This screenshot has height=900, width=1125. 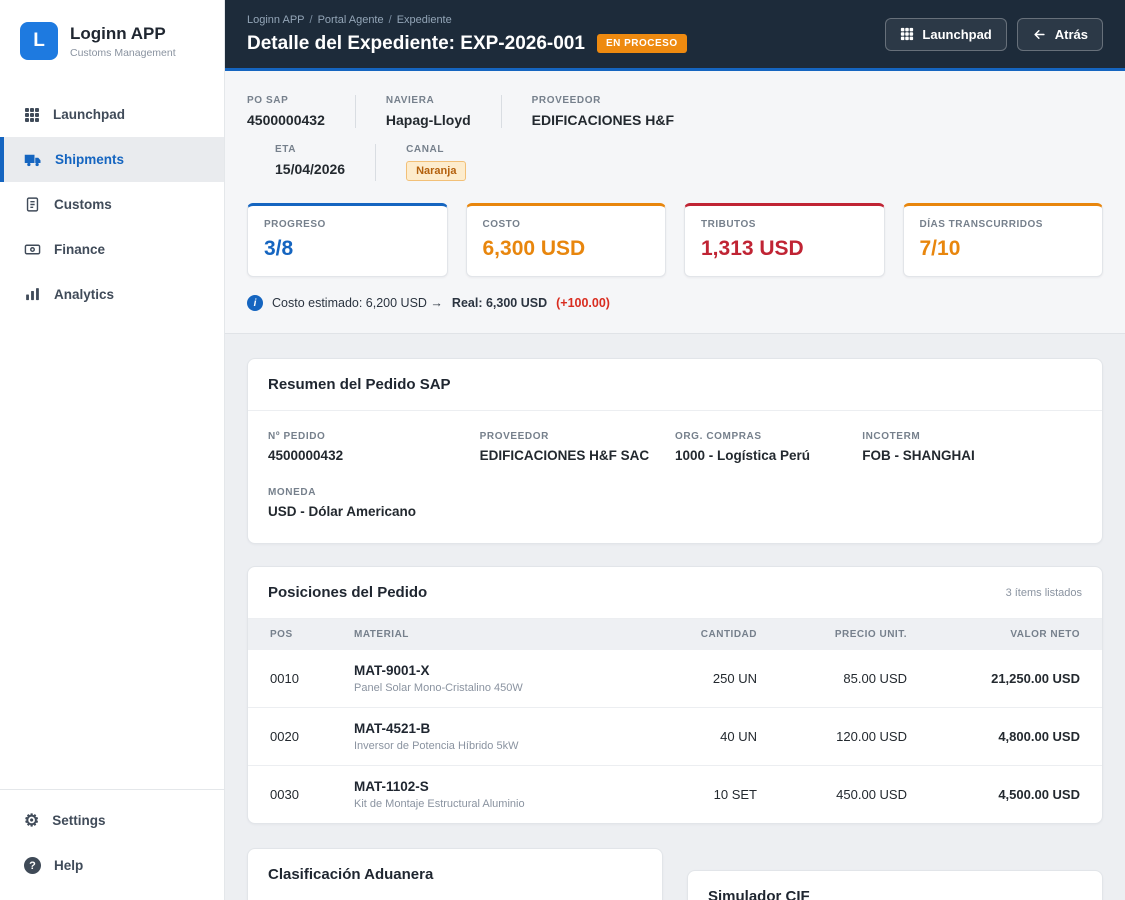 What do you see at coordinates (374, 447) in the screenshot?
I see `field-n-pedido: Nº PEDIDO 4500000432` at bounding box center [374, 447].